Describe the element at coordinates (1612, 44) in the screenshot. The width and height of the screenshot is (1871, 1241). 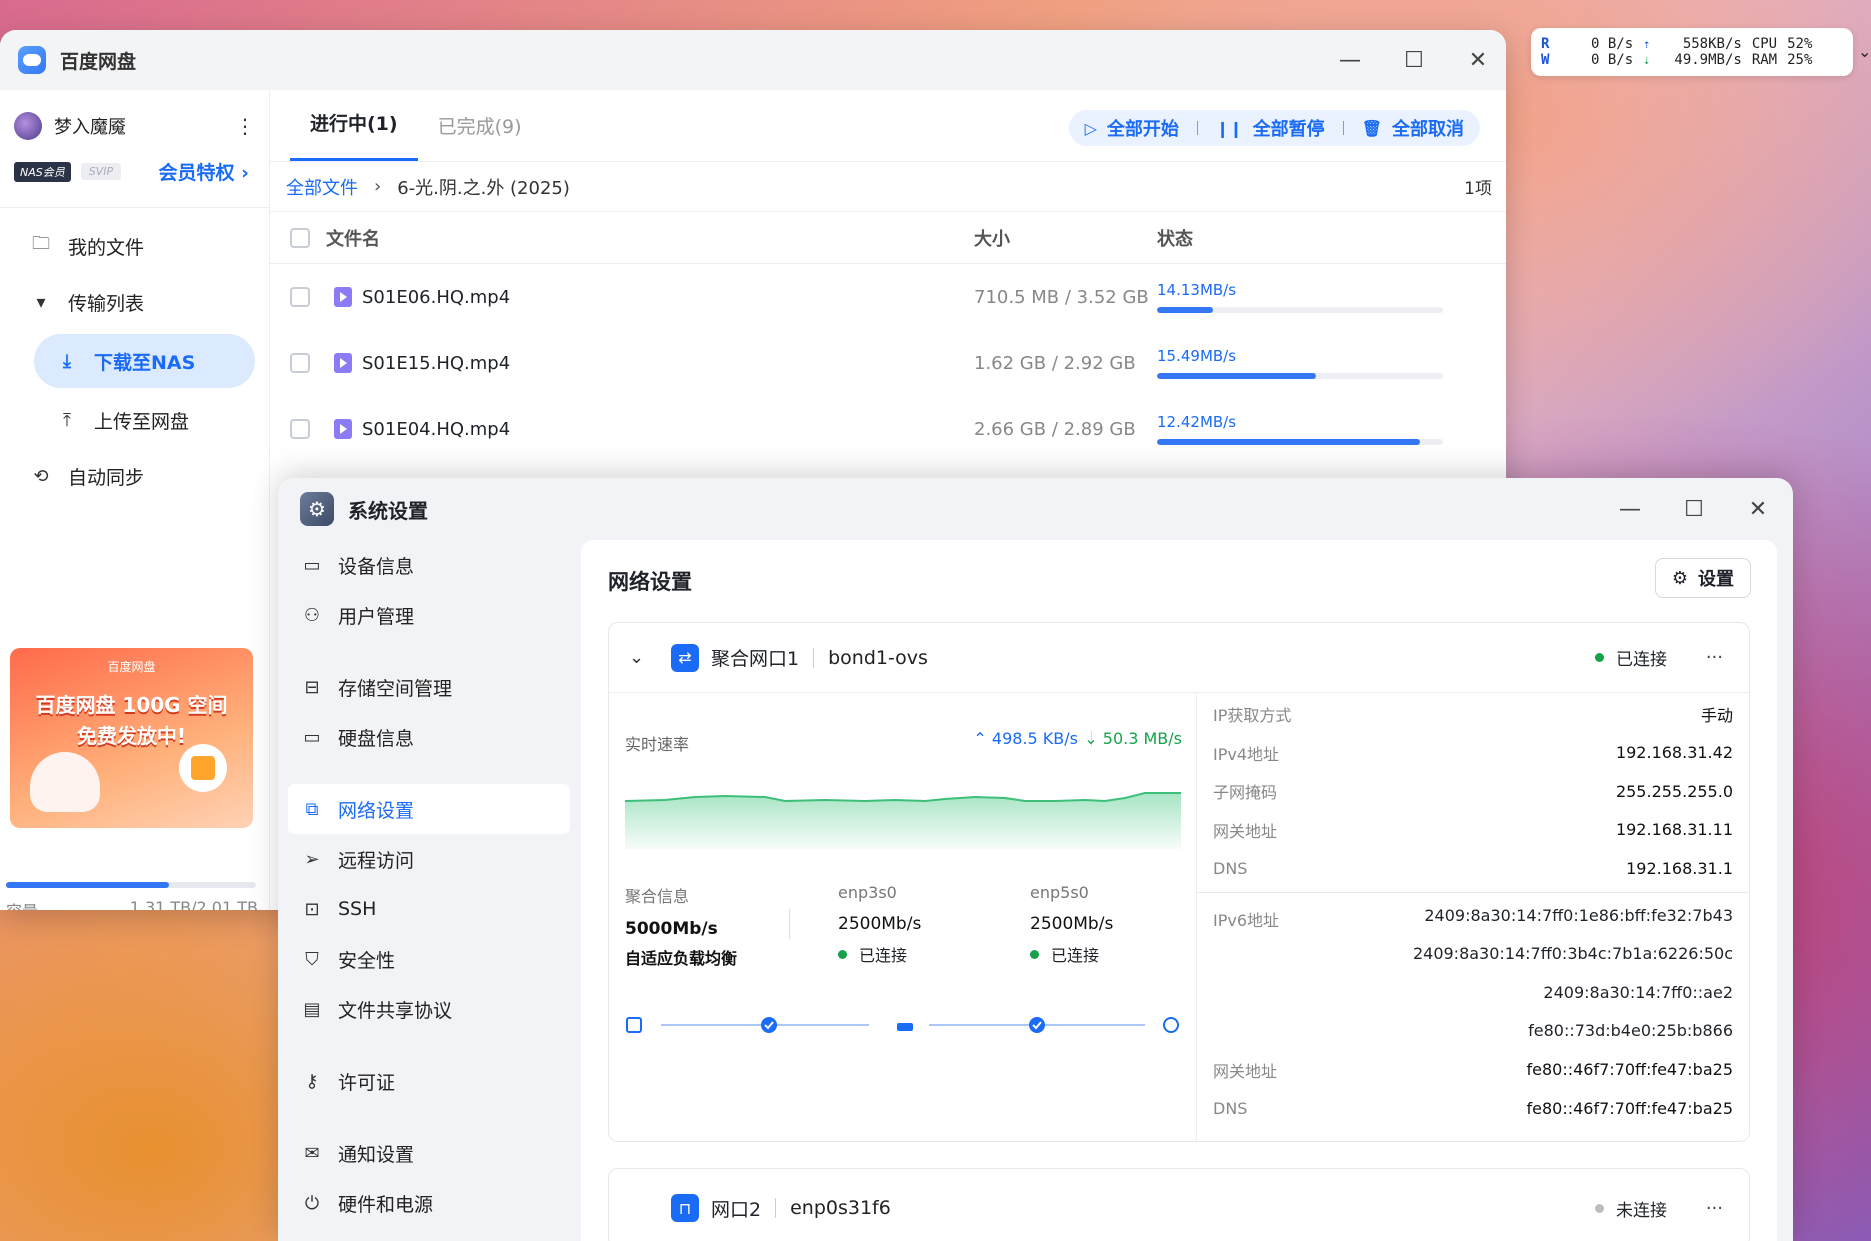
I see `read-rate: 0 B/s` at that location.